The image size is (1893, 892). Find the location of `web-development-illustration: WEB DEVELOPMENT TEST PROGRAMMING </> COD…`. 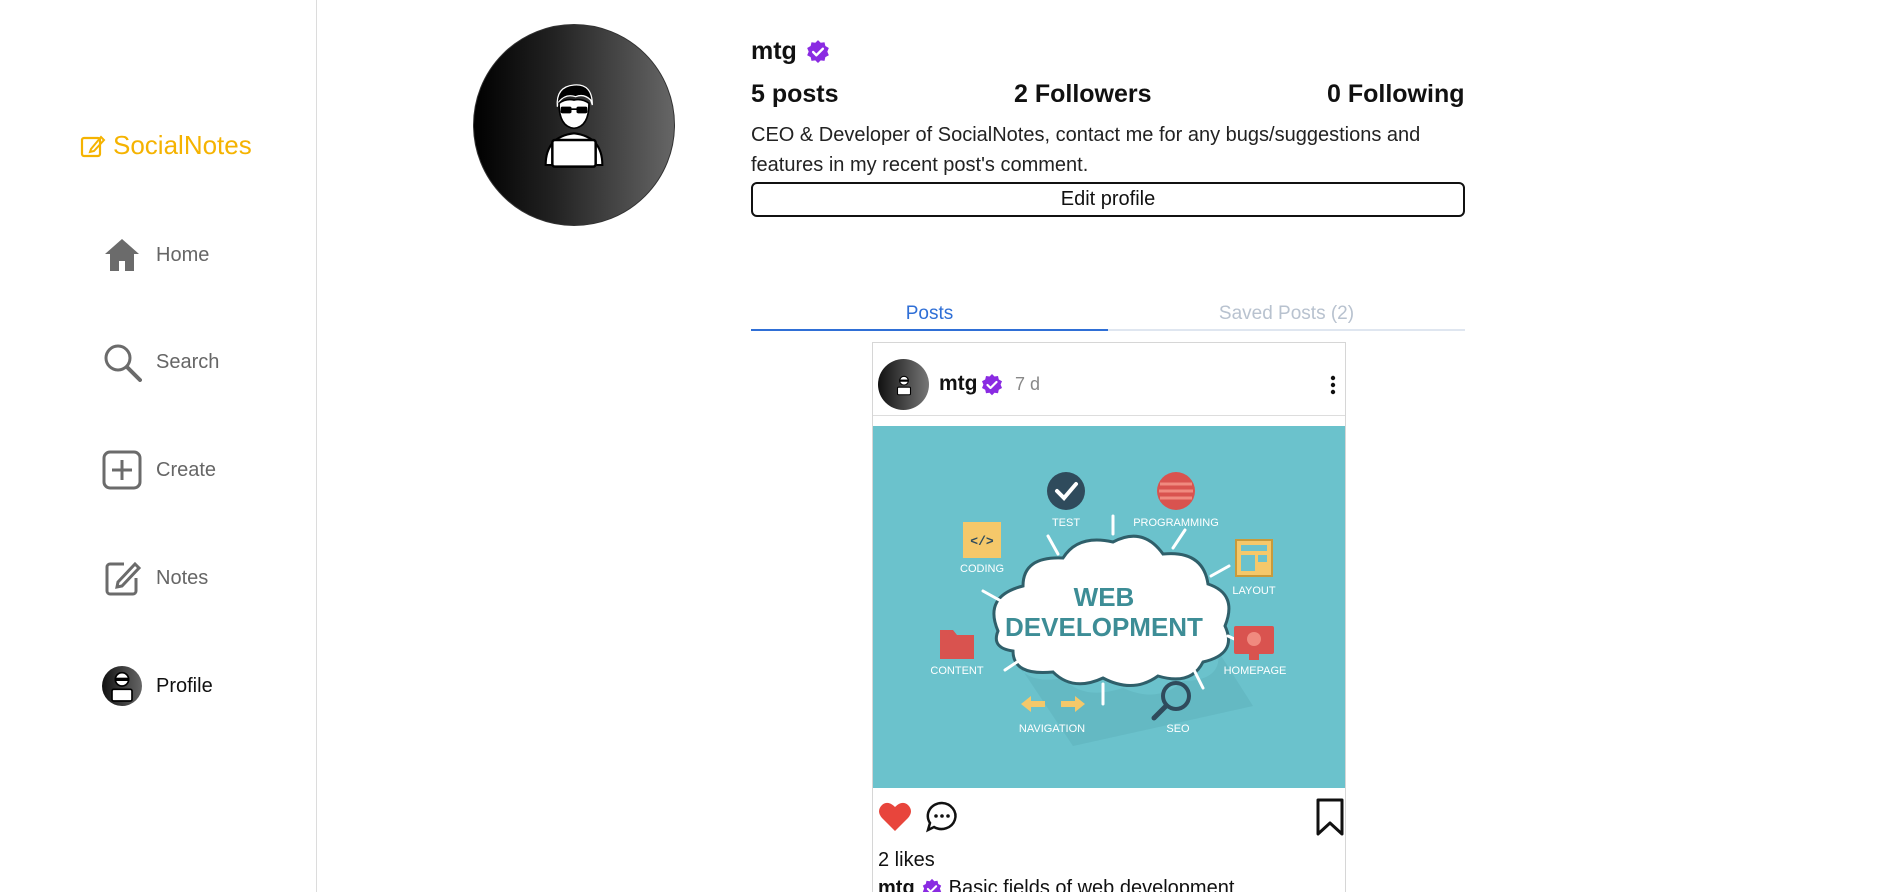

web-development-illustration: WEB DEVELOPMENT TEST PROGRAMMING </> COD… is located at coordinates (1109, 607).